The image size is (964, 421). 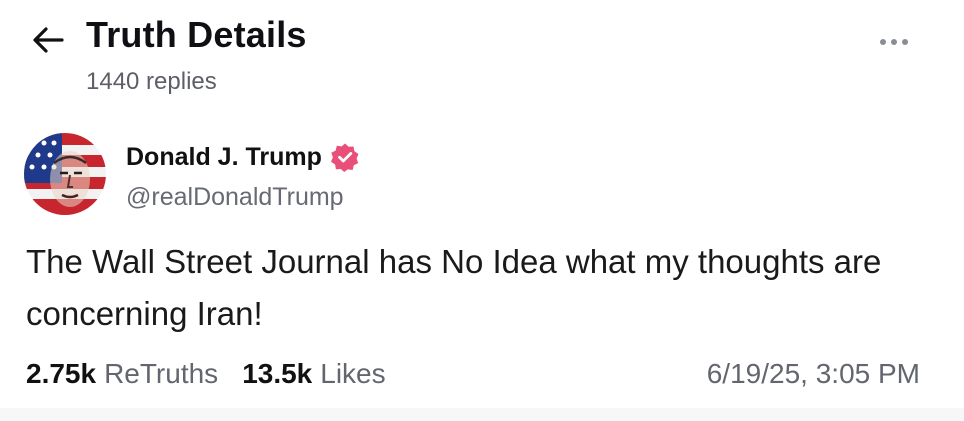 I want to click on author-name: Donald J. Trump, so click(x=224, y=156).